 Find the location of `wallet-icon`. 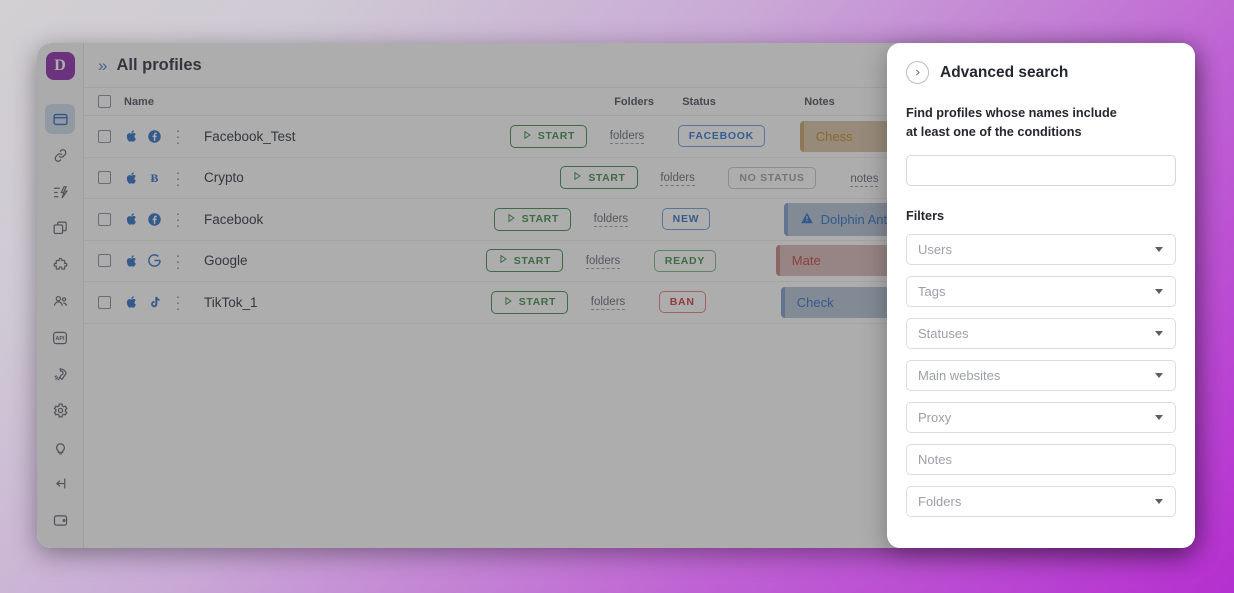

wallet-icon is located at coordinates (60, 520).